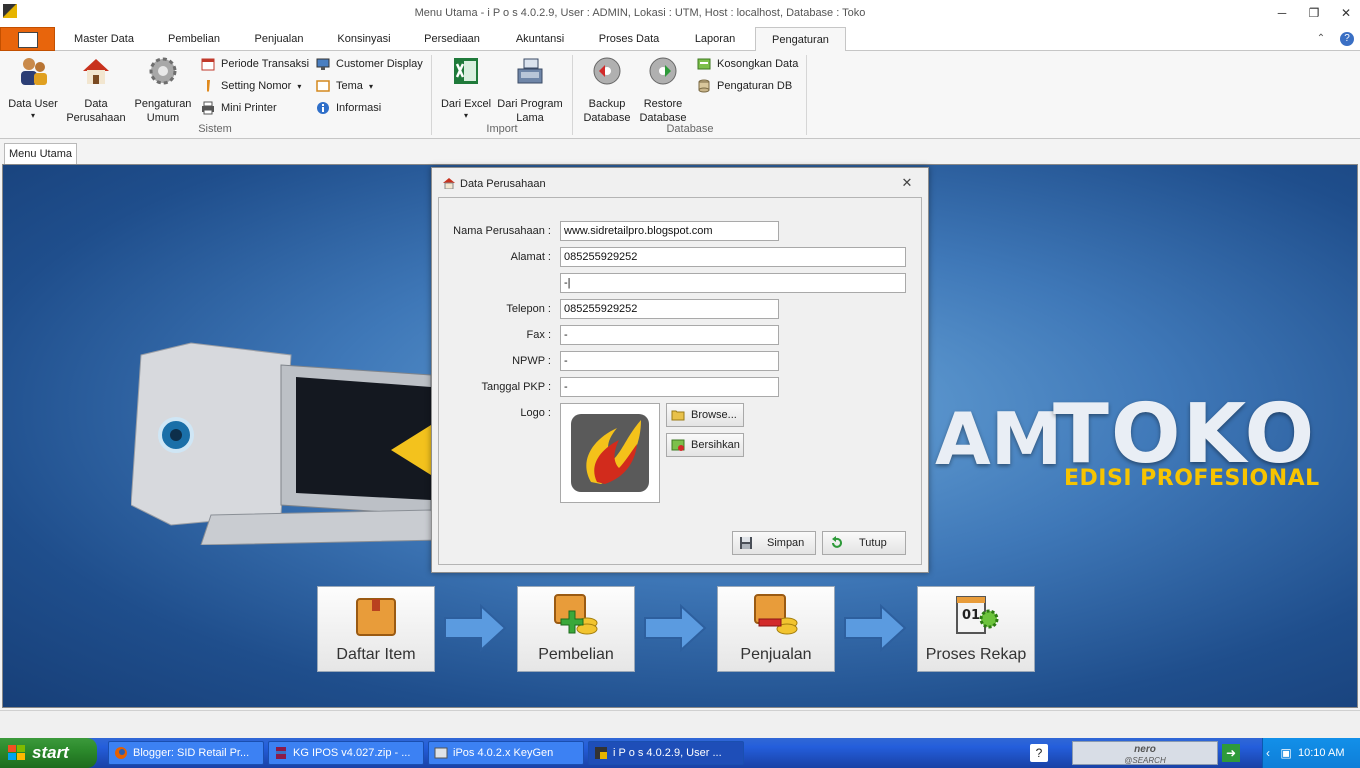 This screenshot has width=1360, height=768. I want to click on computer-illustration, so click(286, 443).